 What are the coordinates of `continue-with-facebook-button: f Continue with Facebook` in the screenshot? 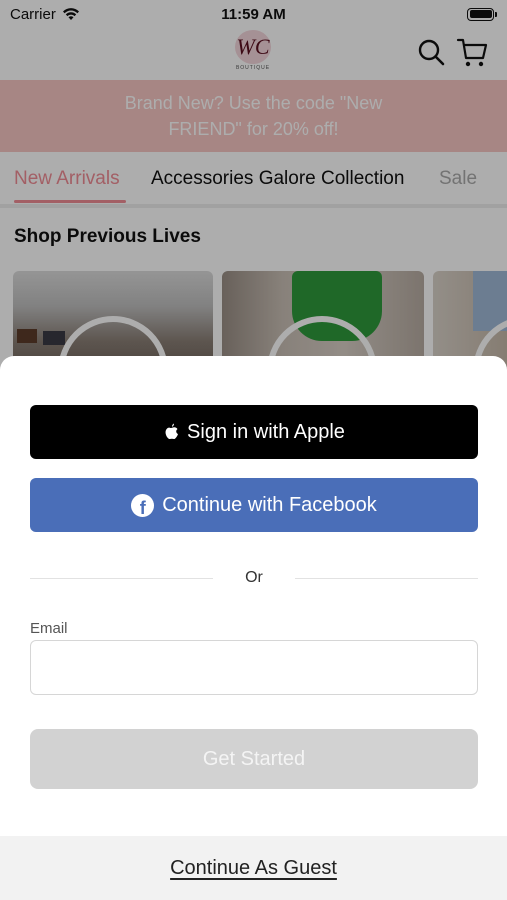 It's located at (254, 505).